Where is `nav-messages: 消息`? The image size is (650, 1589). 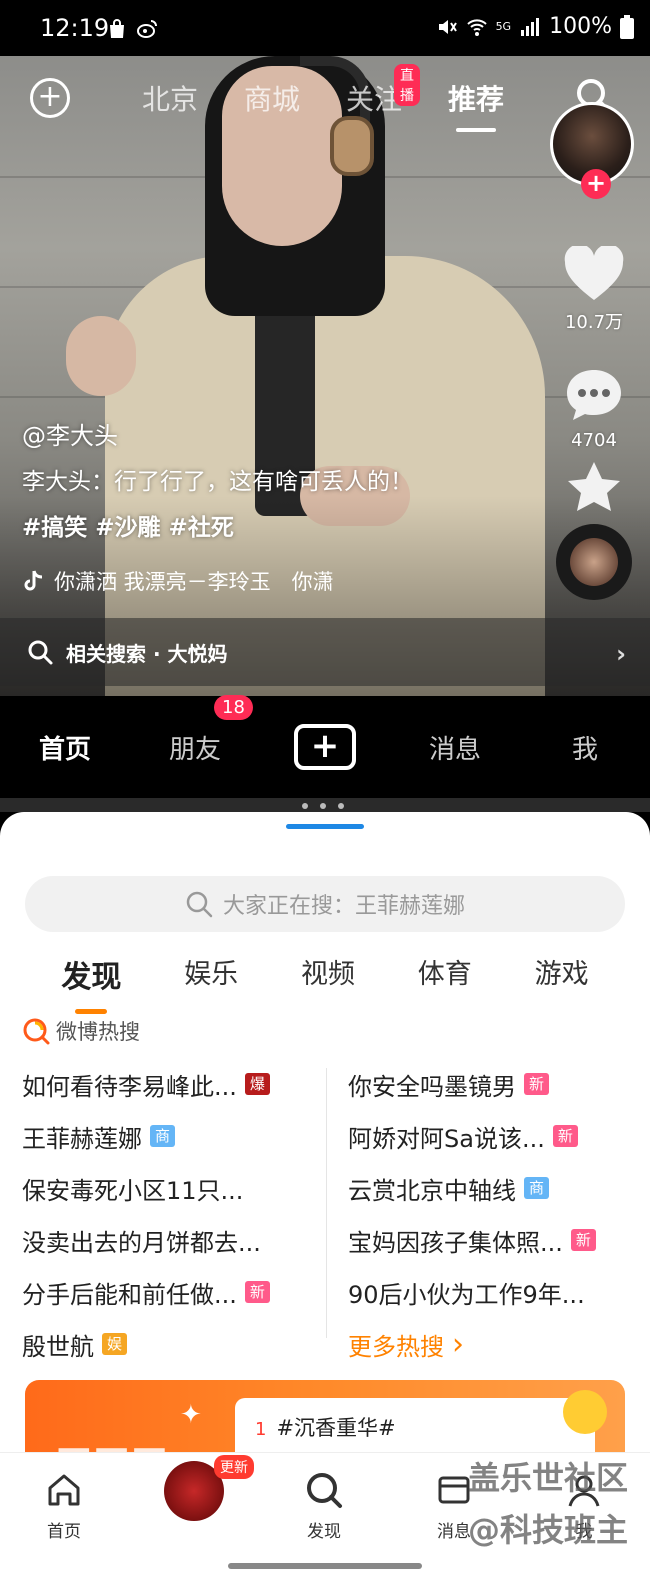
nav-messages: 消息 is located at coordinates (455, 747).